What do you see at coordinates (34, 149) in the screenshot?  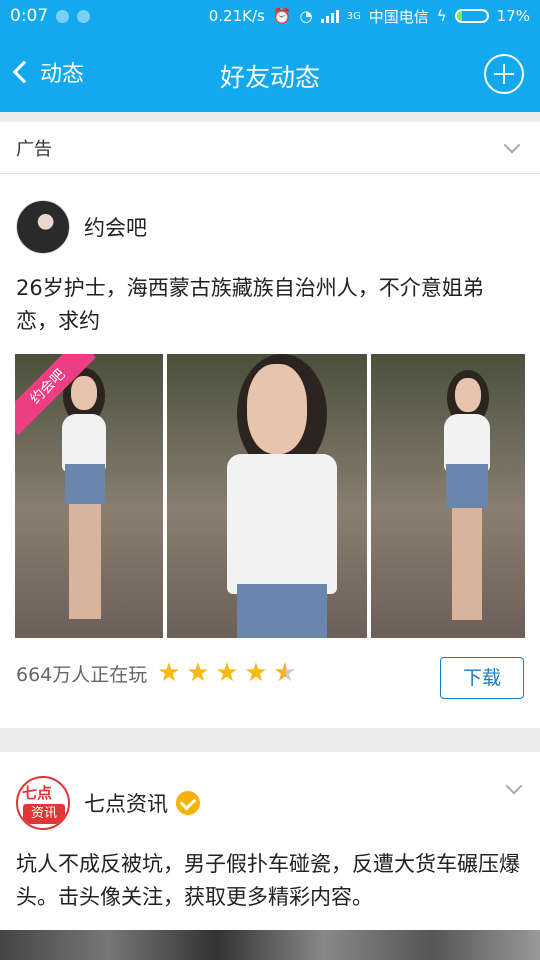 I see `ad-label: 广告` at bounding box center [34, 149].